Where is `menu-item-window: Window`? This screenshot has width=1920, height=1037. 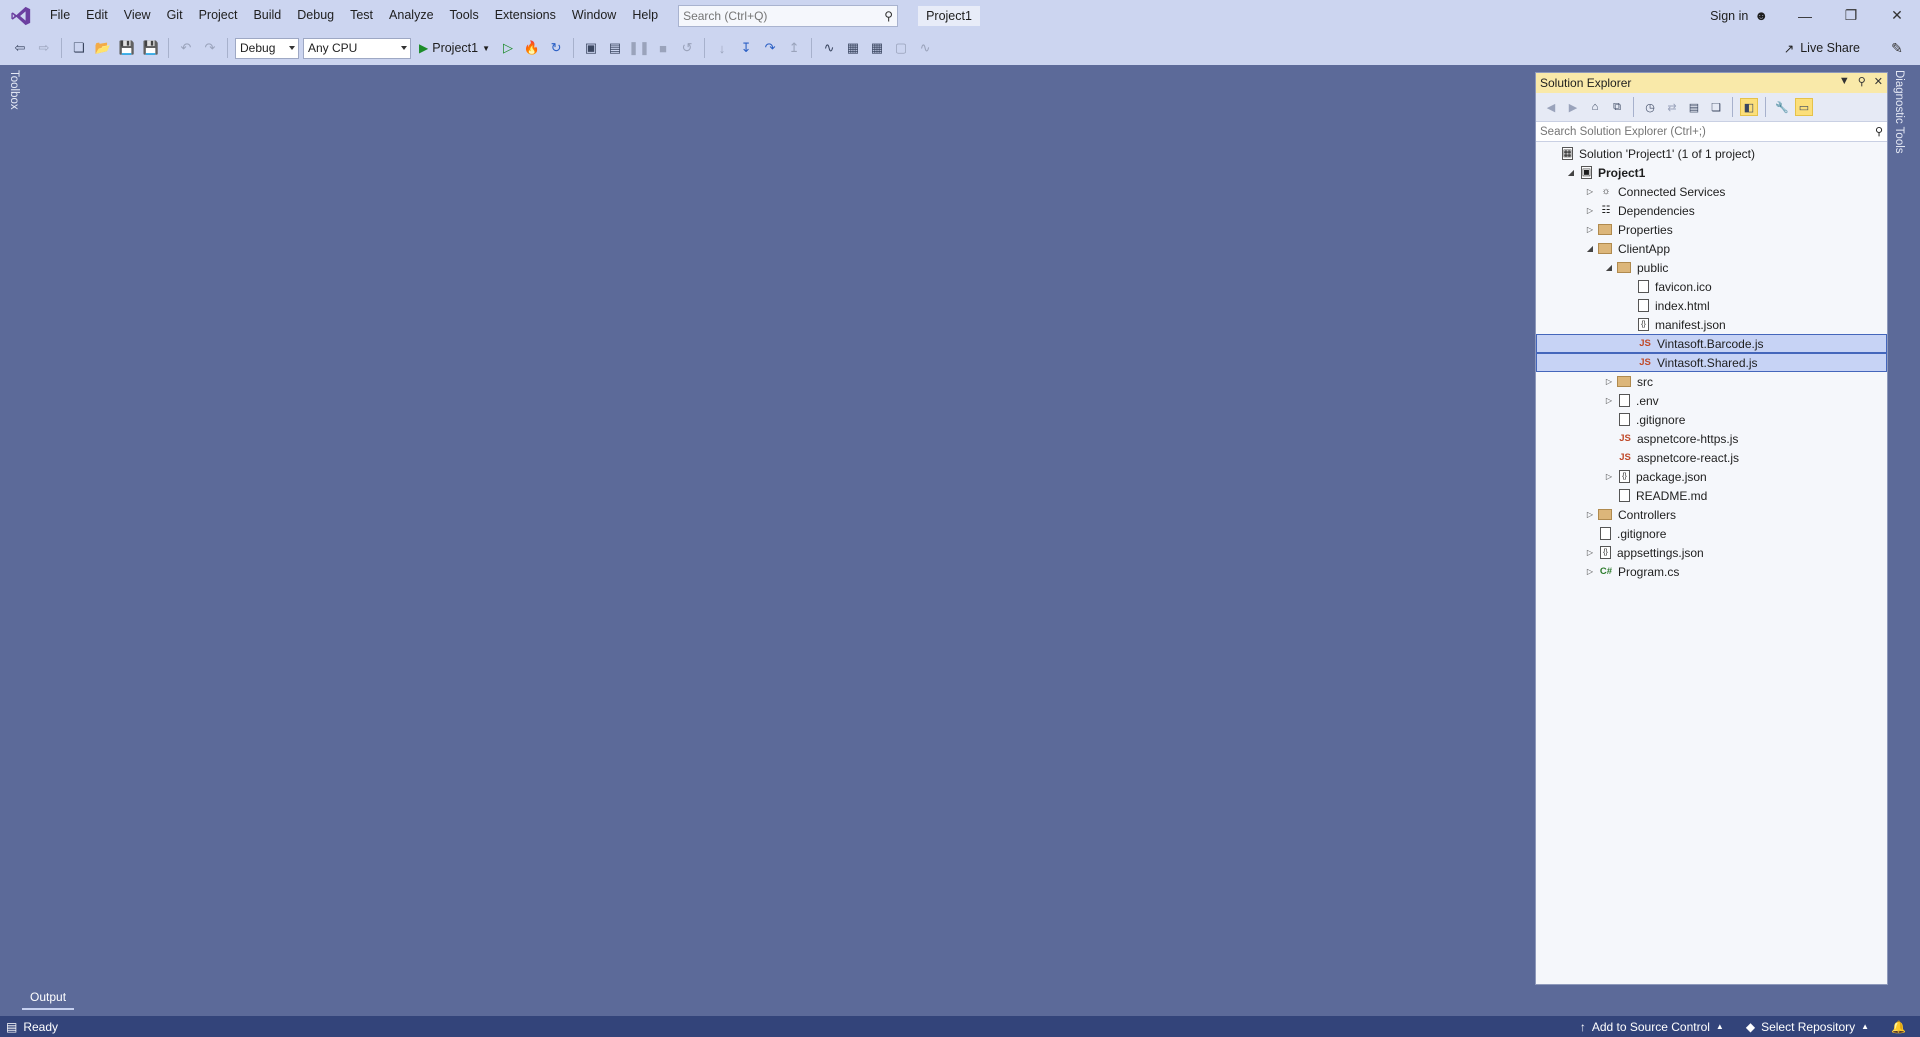 menu-item-window: Window is located at coordinates (594, 15).